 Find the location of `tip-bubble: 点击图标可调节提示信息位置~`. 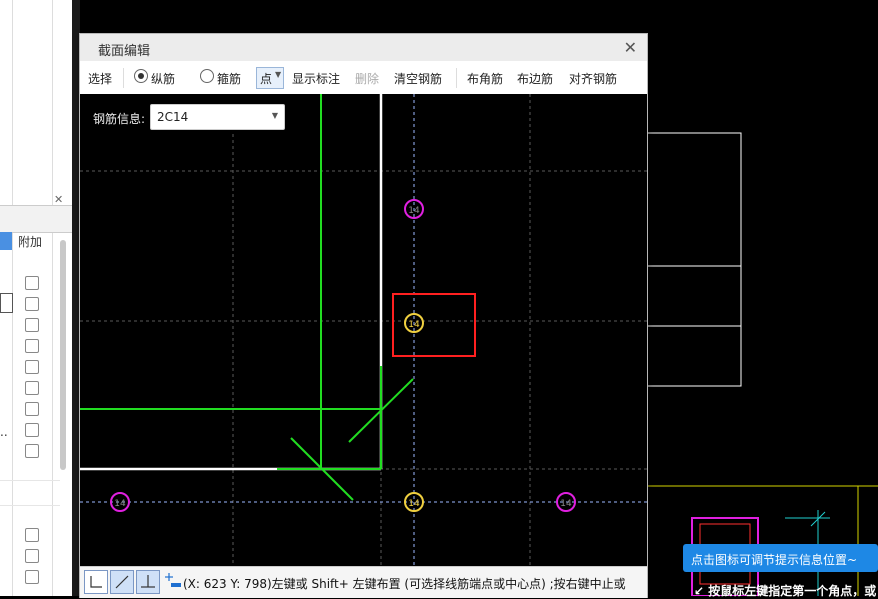

tip-bubble: 点击图标可调节提示信息位置~ is located at coordinates (780, 558).